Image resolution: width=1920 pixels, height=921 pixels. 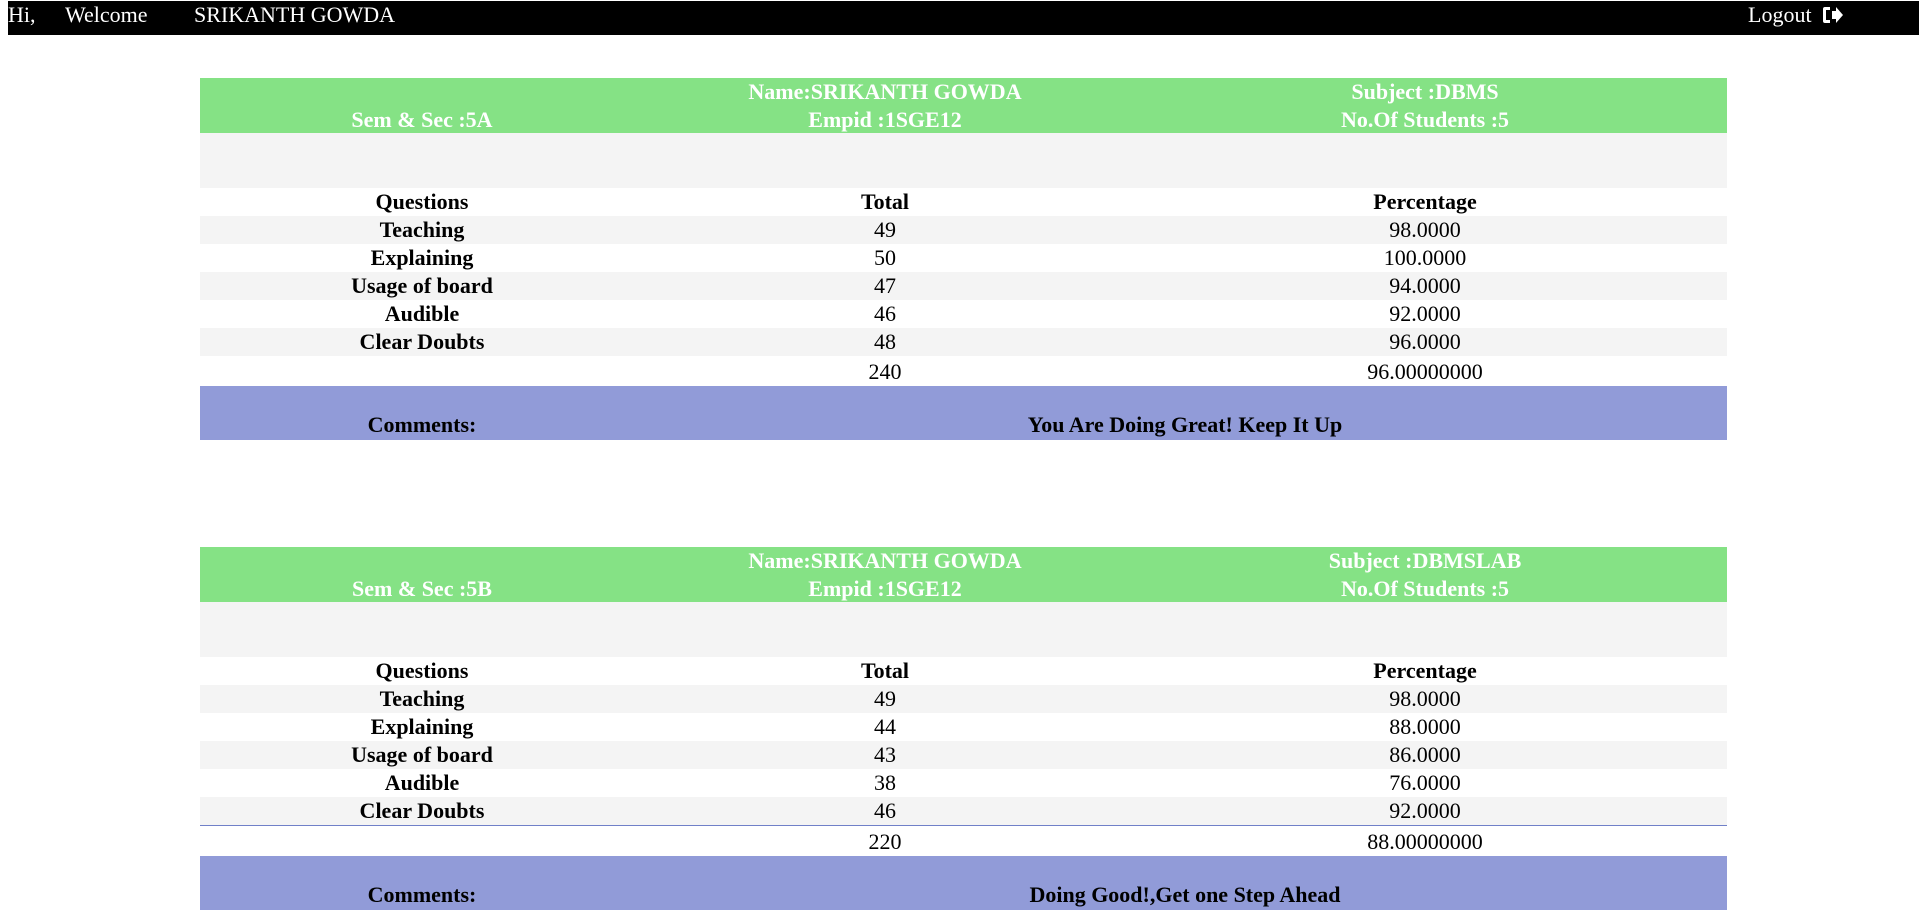 What do you see at coordinates (1425, 841) in the screenshot?
I see `grand-percentage: 88.00000000` at bounding box center [1425, 841].